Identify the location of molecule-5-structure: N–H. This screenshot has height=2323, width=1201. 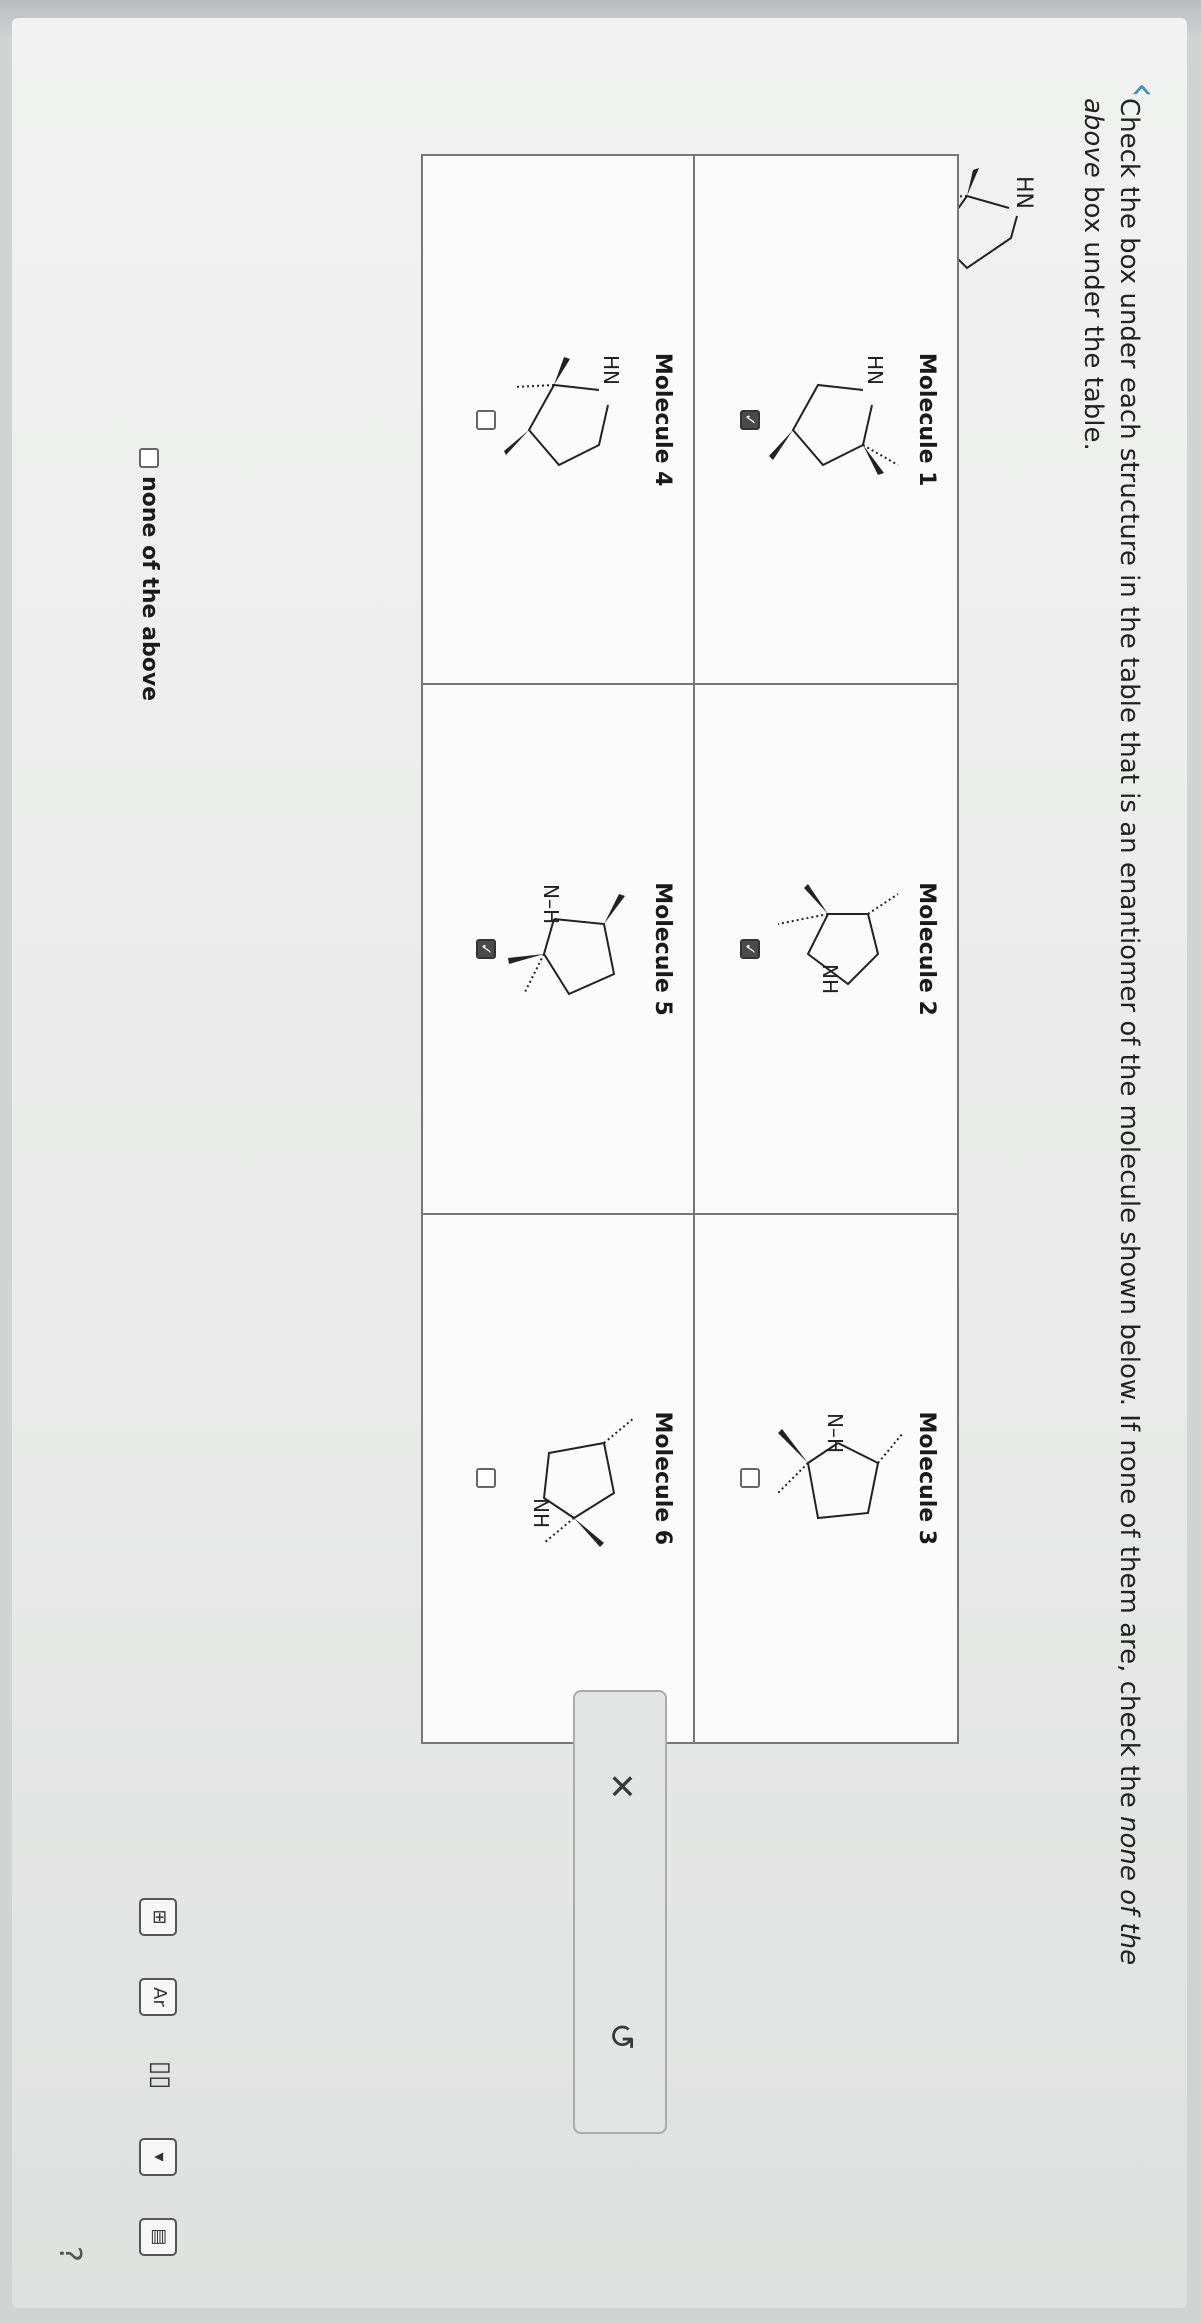
(566, 940).